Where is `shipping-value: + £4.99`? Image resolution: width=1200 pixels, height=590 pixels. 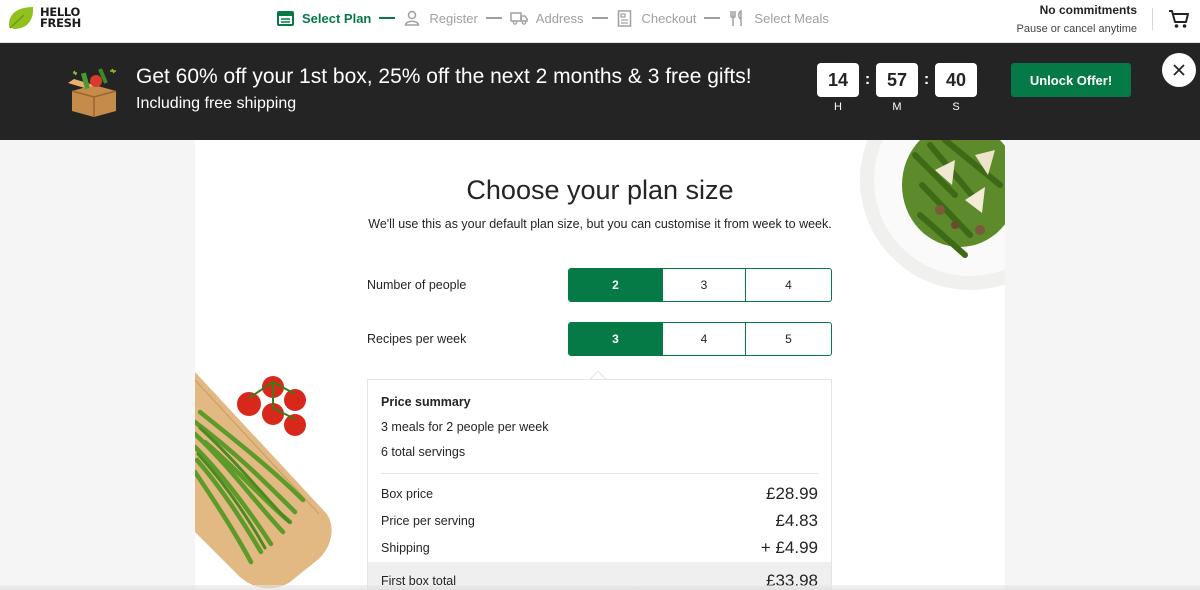 shipping-value: + £4.99 is located at coordinates (789, 547).